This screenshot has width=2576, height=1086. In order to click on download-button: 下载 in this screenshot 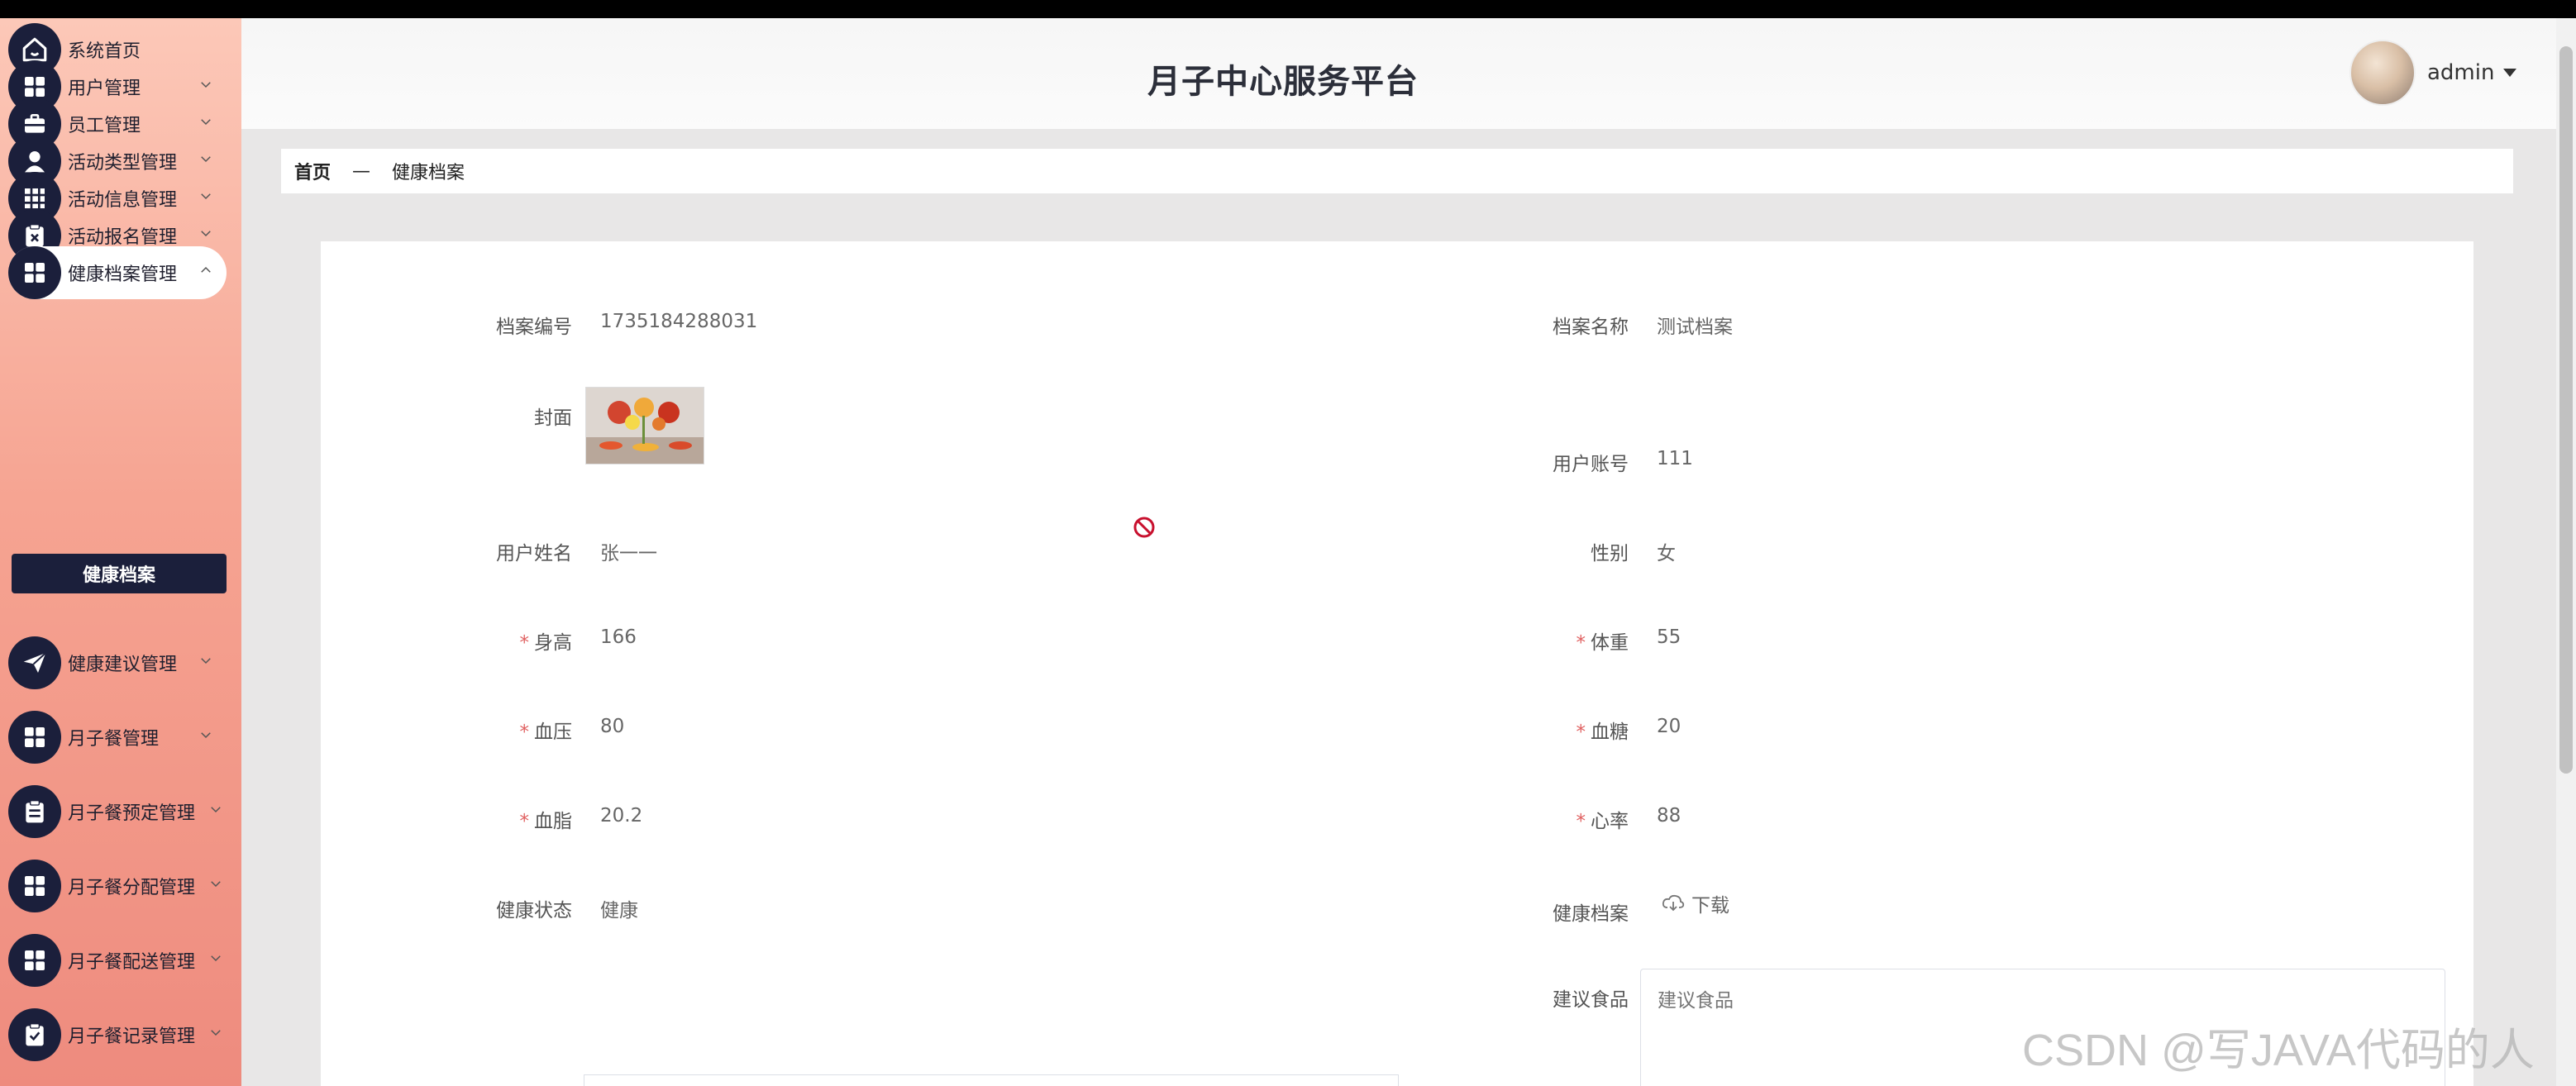, I will do `click(1695, 903)`.